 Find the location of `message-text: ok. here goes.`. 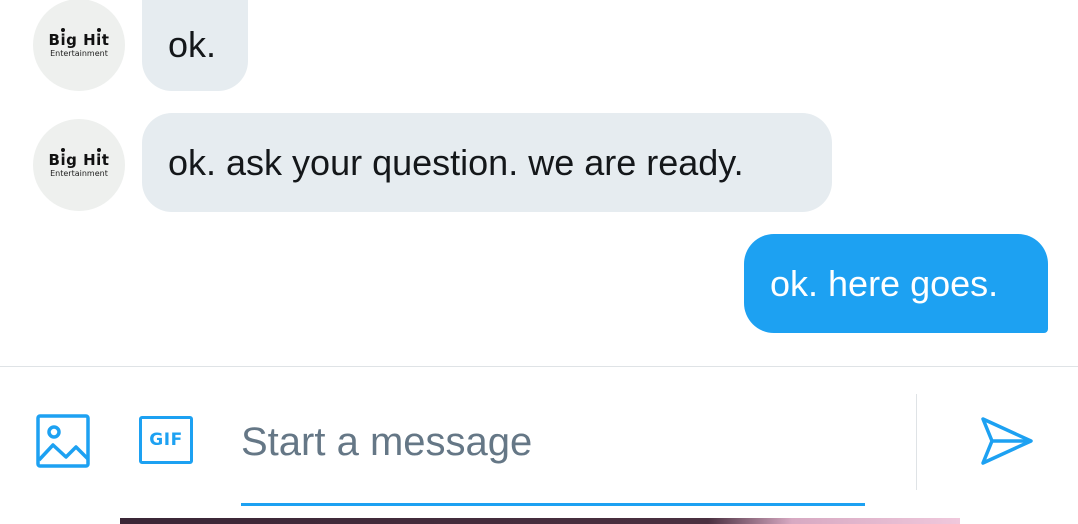

message-text: ok. here goes. is located at coordinates (884, 283).